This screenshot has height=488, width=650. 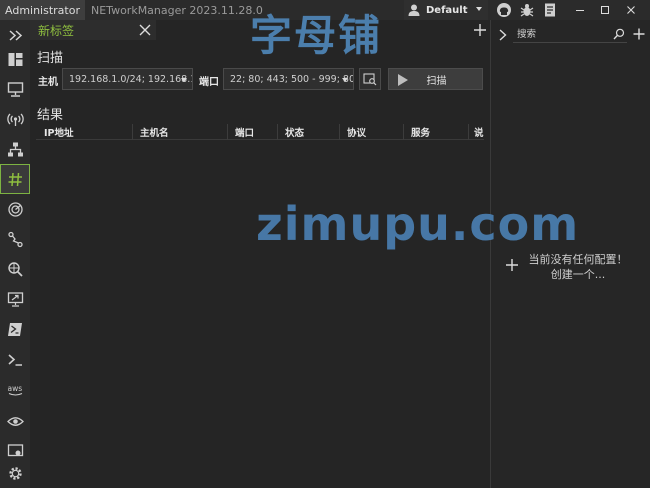 I want to click on maximize-button, so click(x=605, y=10).